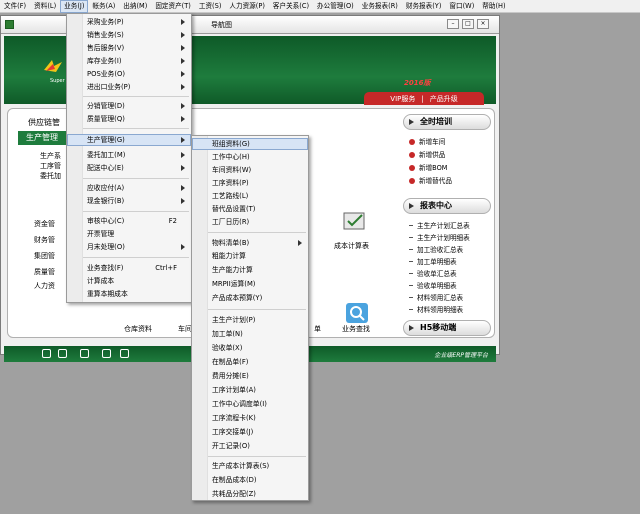 The image size is (640, 514). I want to click on menu-fin-reports: 财务报表(Y), so click(424, 6).